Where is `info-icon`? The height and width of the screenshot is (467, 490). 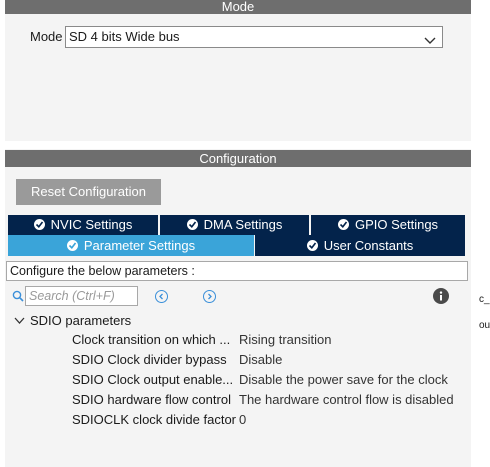
info-icon is located at coordinates (441, 297).